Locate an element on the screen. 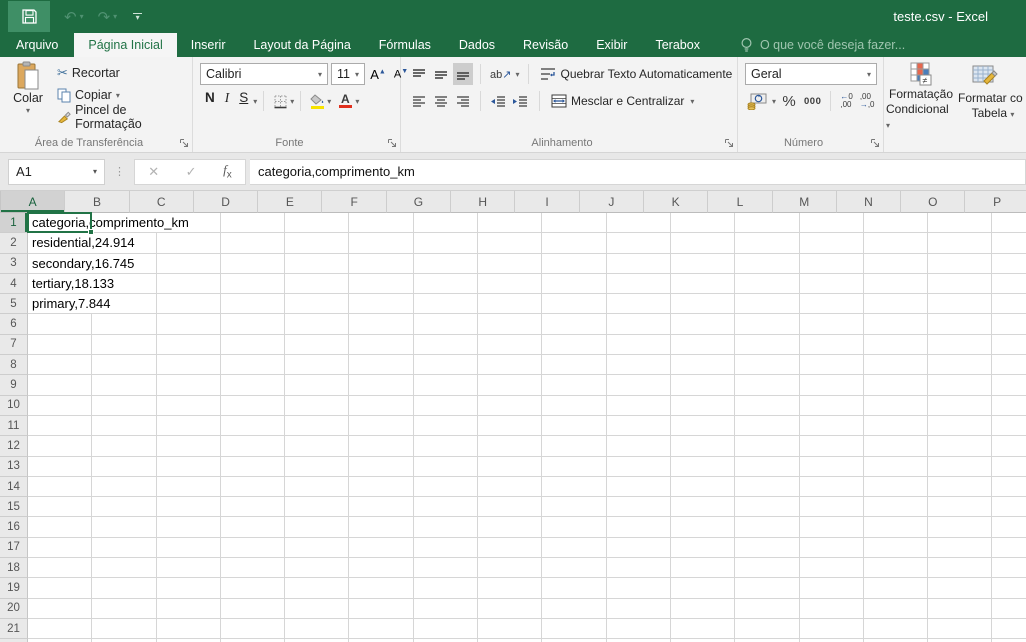 The width and height of the screenshot is (1026, 642). cell-E12 is located at coordinates (317, 446).